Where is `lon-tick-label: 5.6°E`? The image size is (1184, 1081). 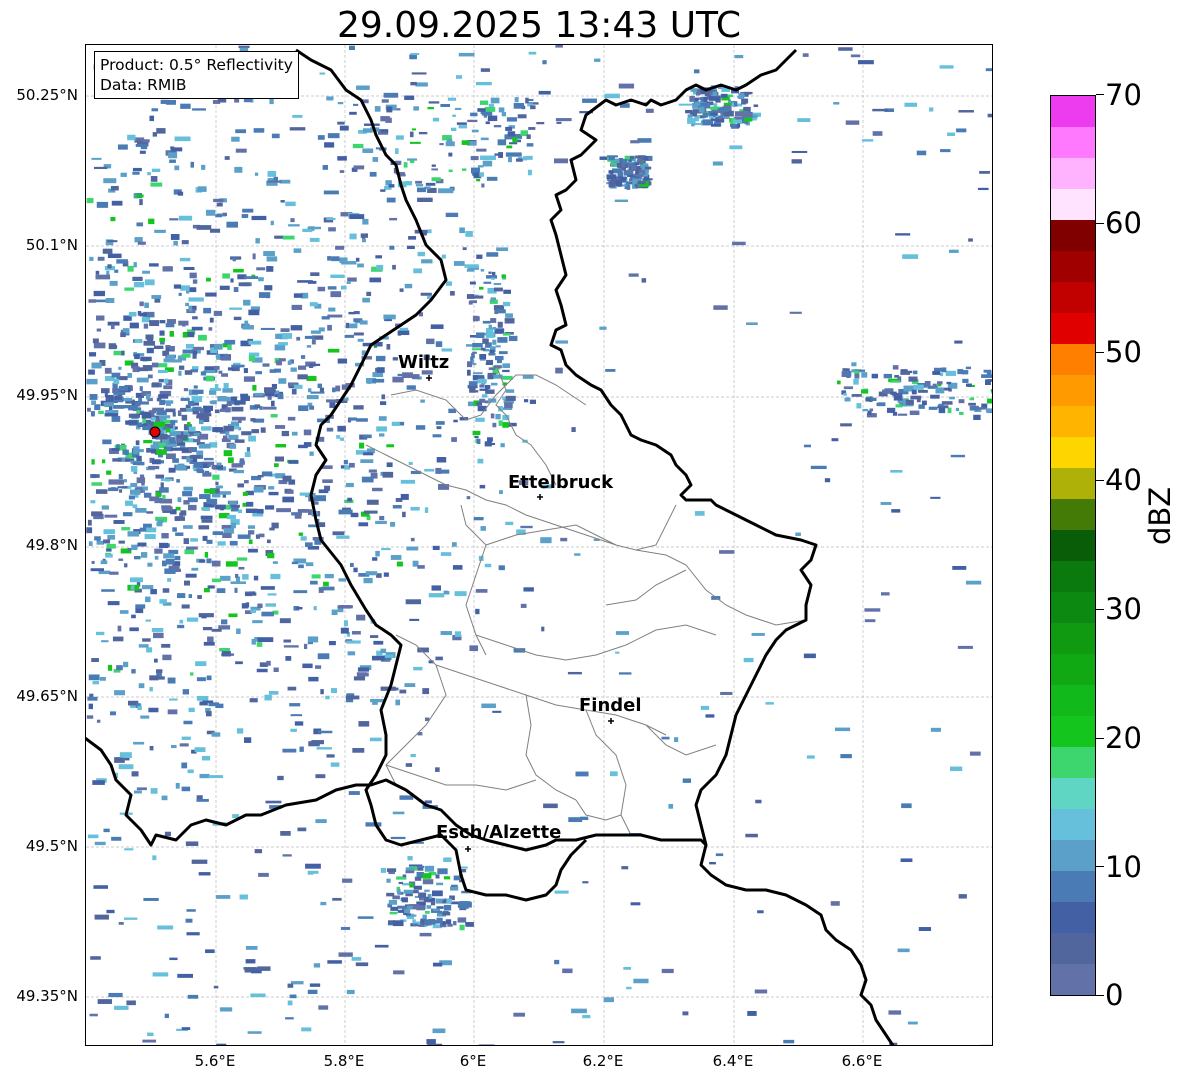 lon-tick-label: 5.6°E is located at coordinates (215, 1061).